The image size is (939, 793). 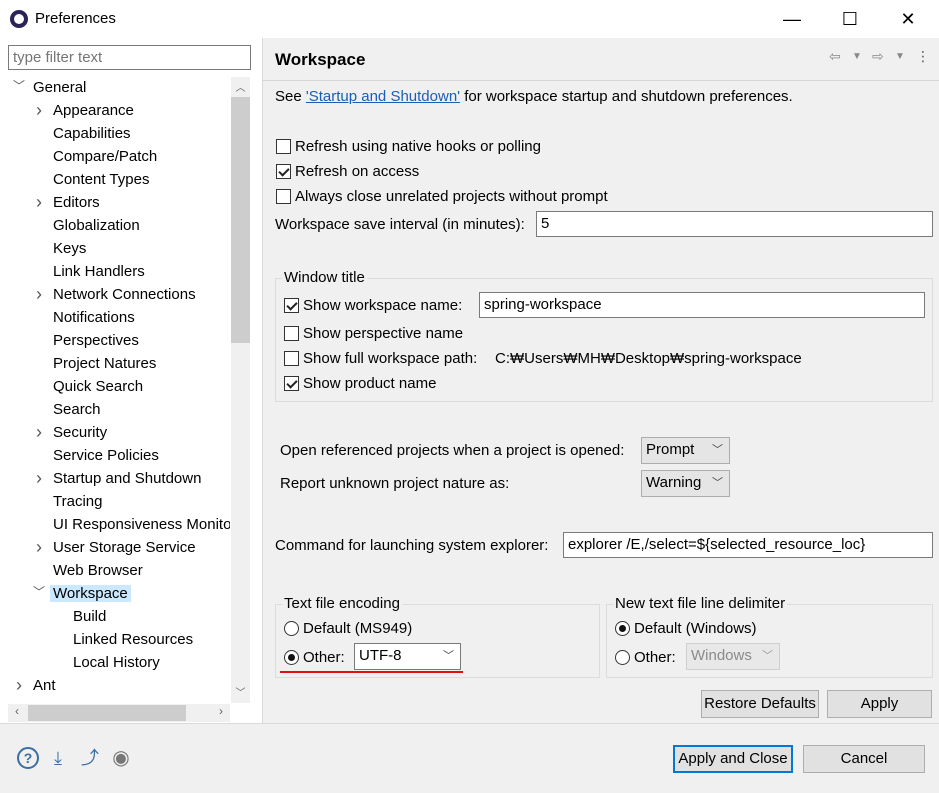 I want to click on tree-vertical-scroll-thumb, so click(x=240, y=220).